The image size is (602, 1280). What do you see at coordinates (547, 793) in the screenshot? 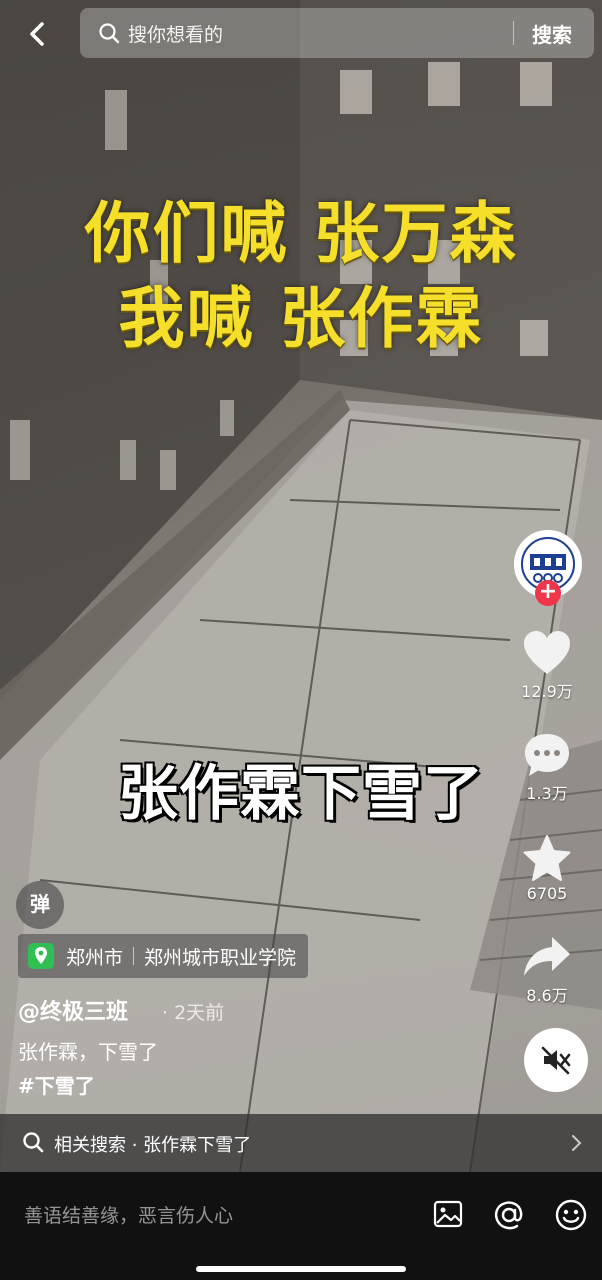
I see `comment-count: 1.3万` at bounding box center [547, 793].